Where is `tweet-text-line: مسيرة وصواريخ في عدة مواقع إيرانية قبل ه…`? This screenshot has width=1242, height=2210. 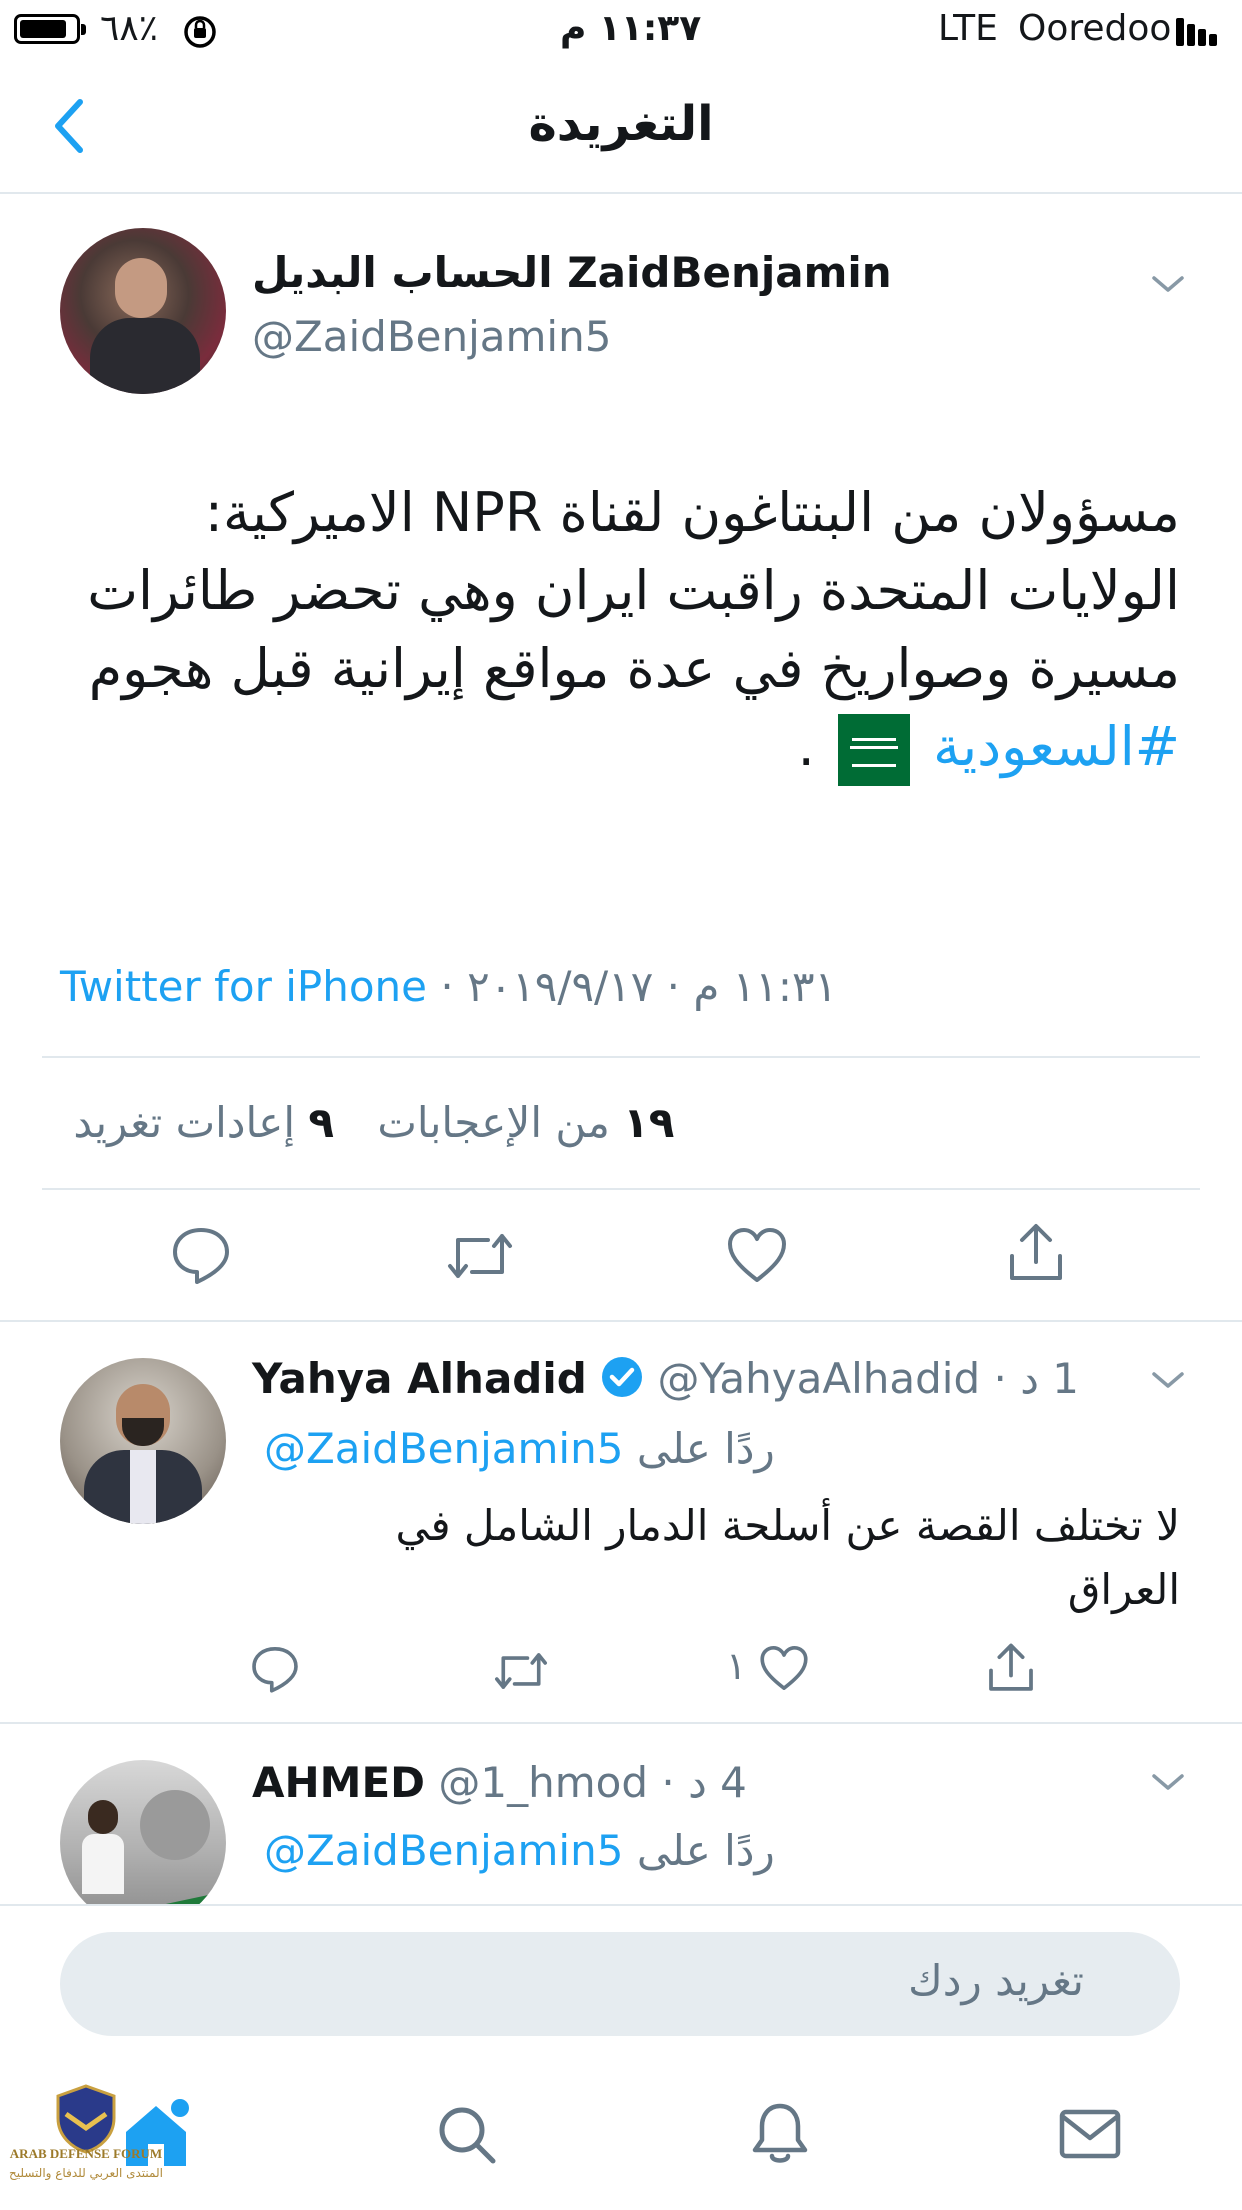 tweet-text-line: مسيرة وصواريخ في عدة مواقع إيرانية قبل ه… is located at coordinates (634, 668).